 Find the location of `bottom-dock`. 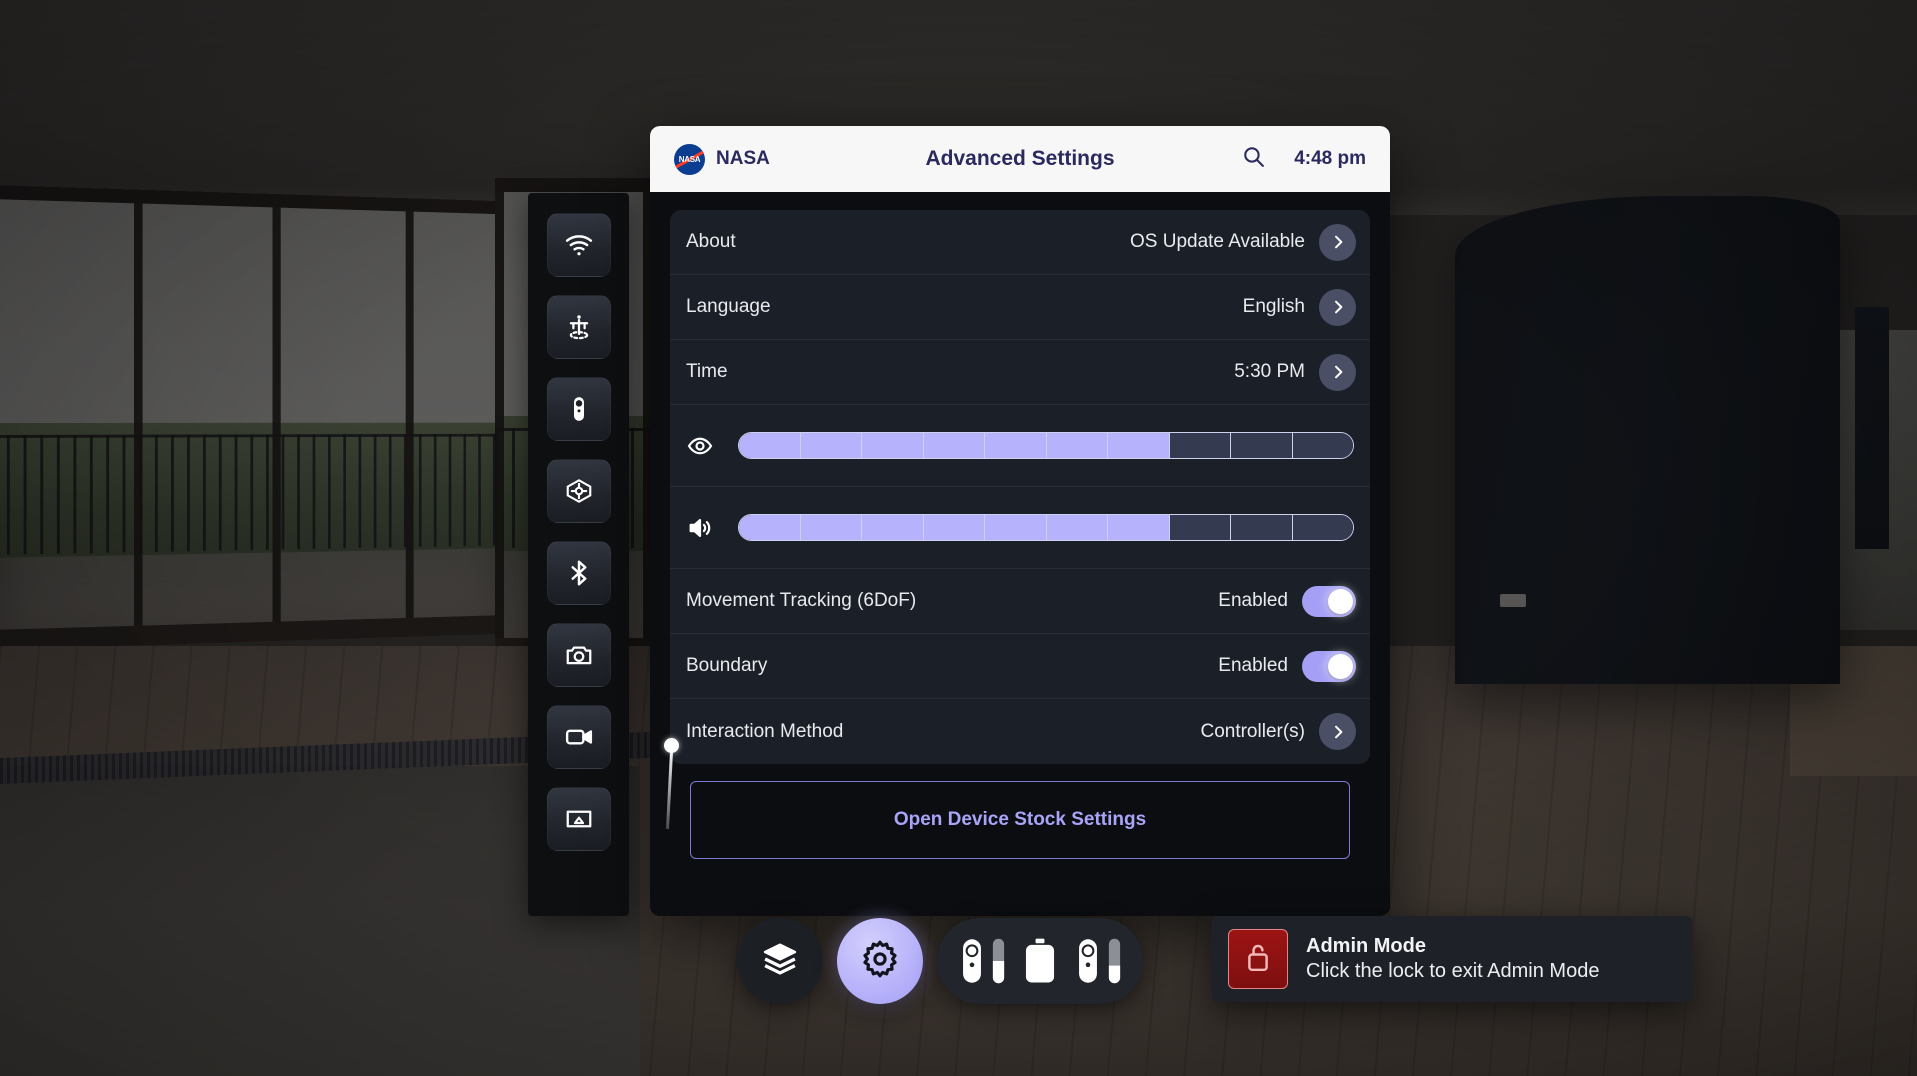

bottom-dock is located at coordinates (940, 961).